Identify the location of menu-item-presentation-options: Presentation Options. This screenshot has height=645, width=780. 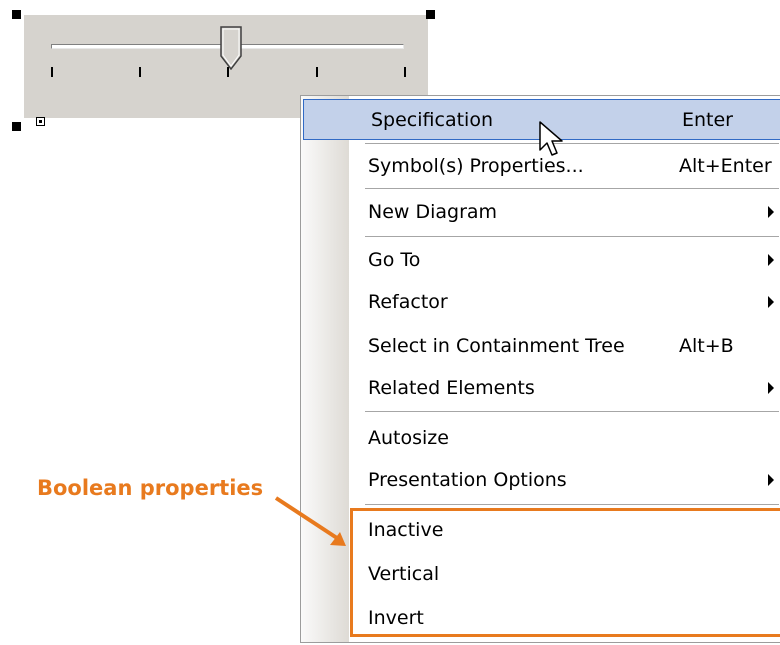
(540, 480).